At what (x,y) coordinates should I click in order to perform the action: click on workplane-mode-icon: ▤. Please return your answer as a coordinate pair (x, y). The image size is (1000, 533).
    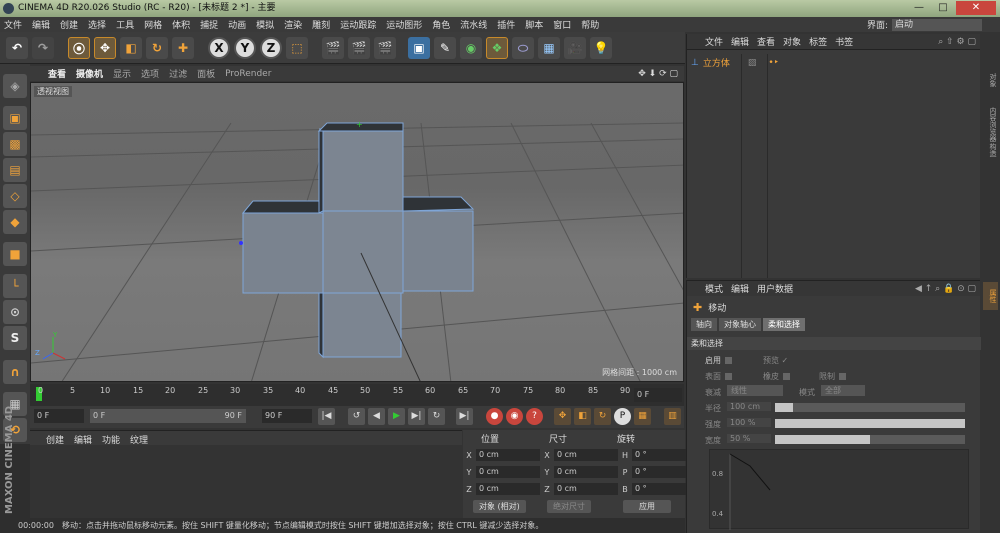
    Looking at the image, I should click on (15, 170).